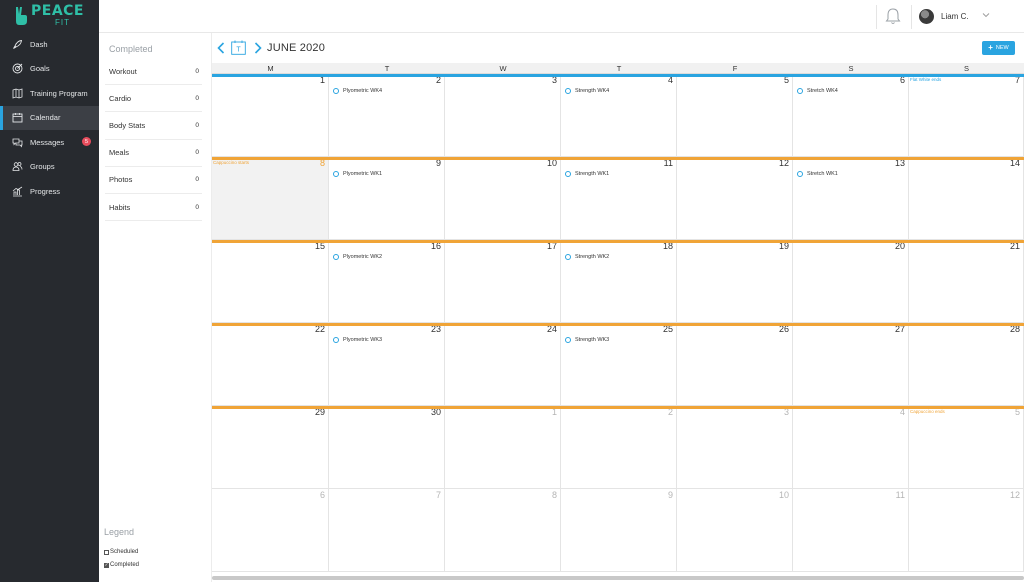  What do you see at coordinates (618, 75) in the screenshot?
I see `week-program-bar` at bounding box center [618, 75].